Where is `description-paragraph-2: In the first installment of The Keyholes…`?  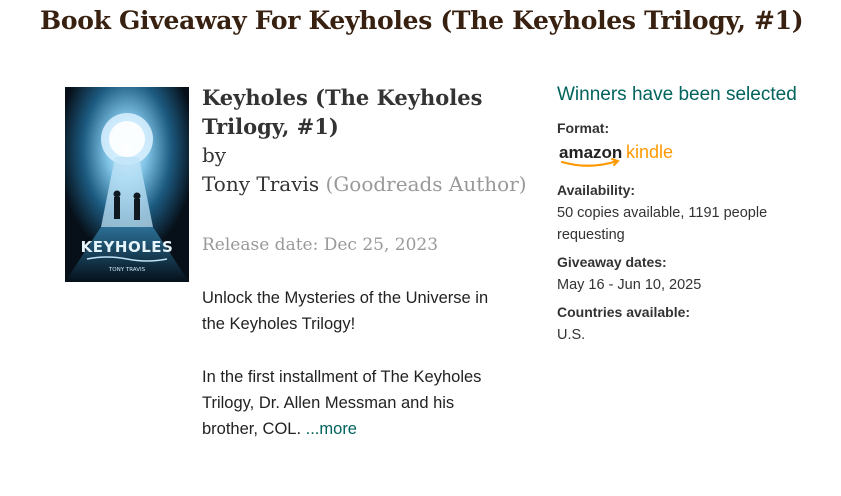 description-paragraph-2: In the first installment of The Keyholes… is located at coordinates (357, 403).